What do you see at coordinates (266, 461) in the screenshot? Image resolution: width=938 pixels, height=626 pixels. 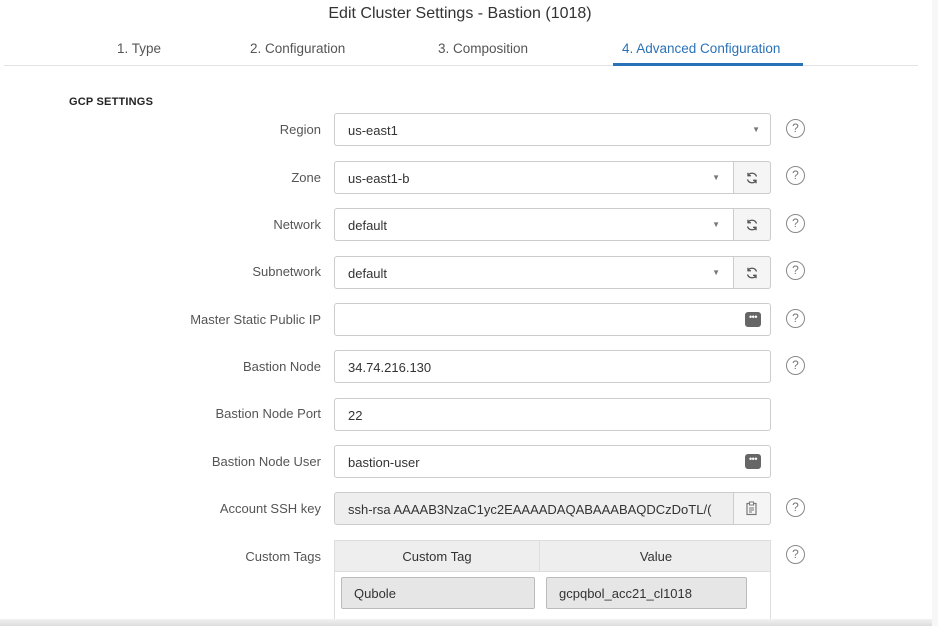 I see `bastion-user-label: Bastion Node User` at bounding box center [266, 461].